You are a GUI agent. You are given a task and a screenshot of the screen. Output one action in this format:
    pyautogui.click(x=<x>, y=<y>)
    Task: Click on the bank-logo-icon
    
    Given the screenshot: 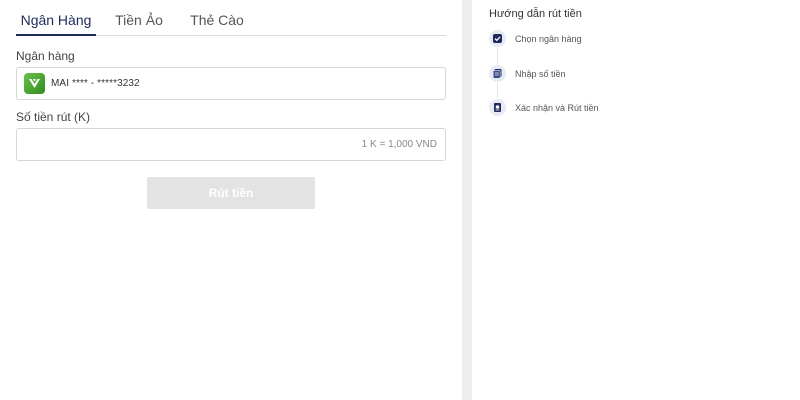 What is the action you would take?
    pyautogui.click(x=34, y=83)
    